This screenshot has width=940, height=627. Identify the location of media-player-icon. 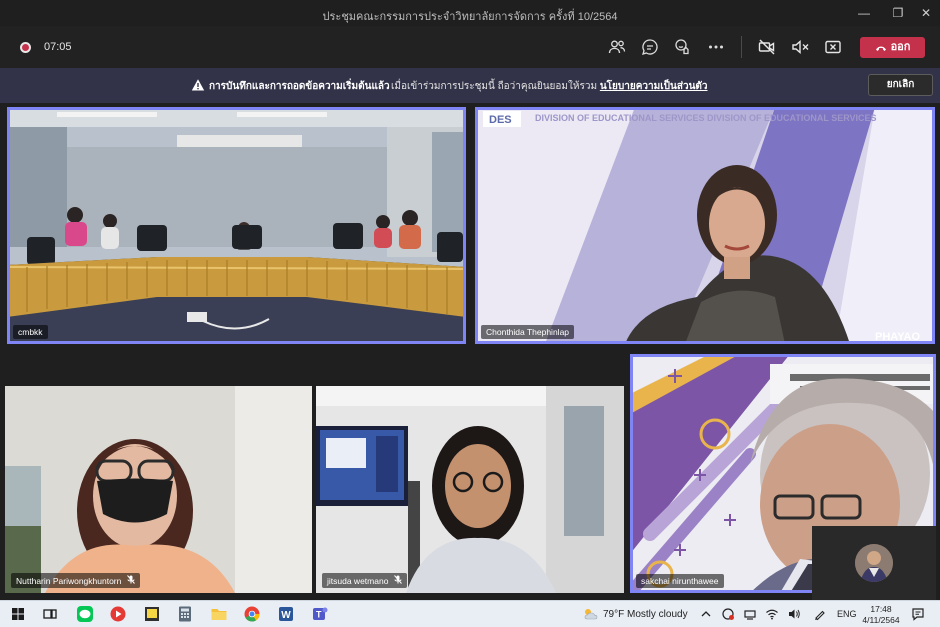
(118, 614).